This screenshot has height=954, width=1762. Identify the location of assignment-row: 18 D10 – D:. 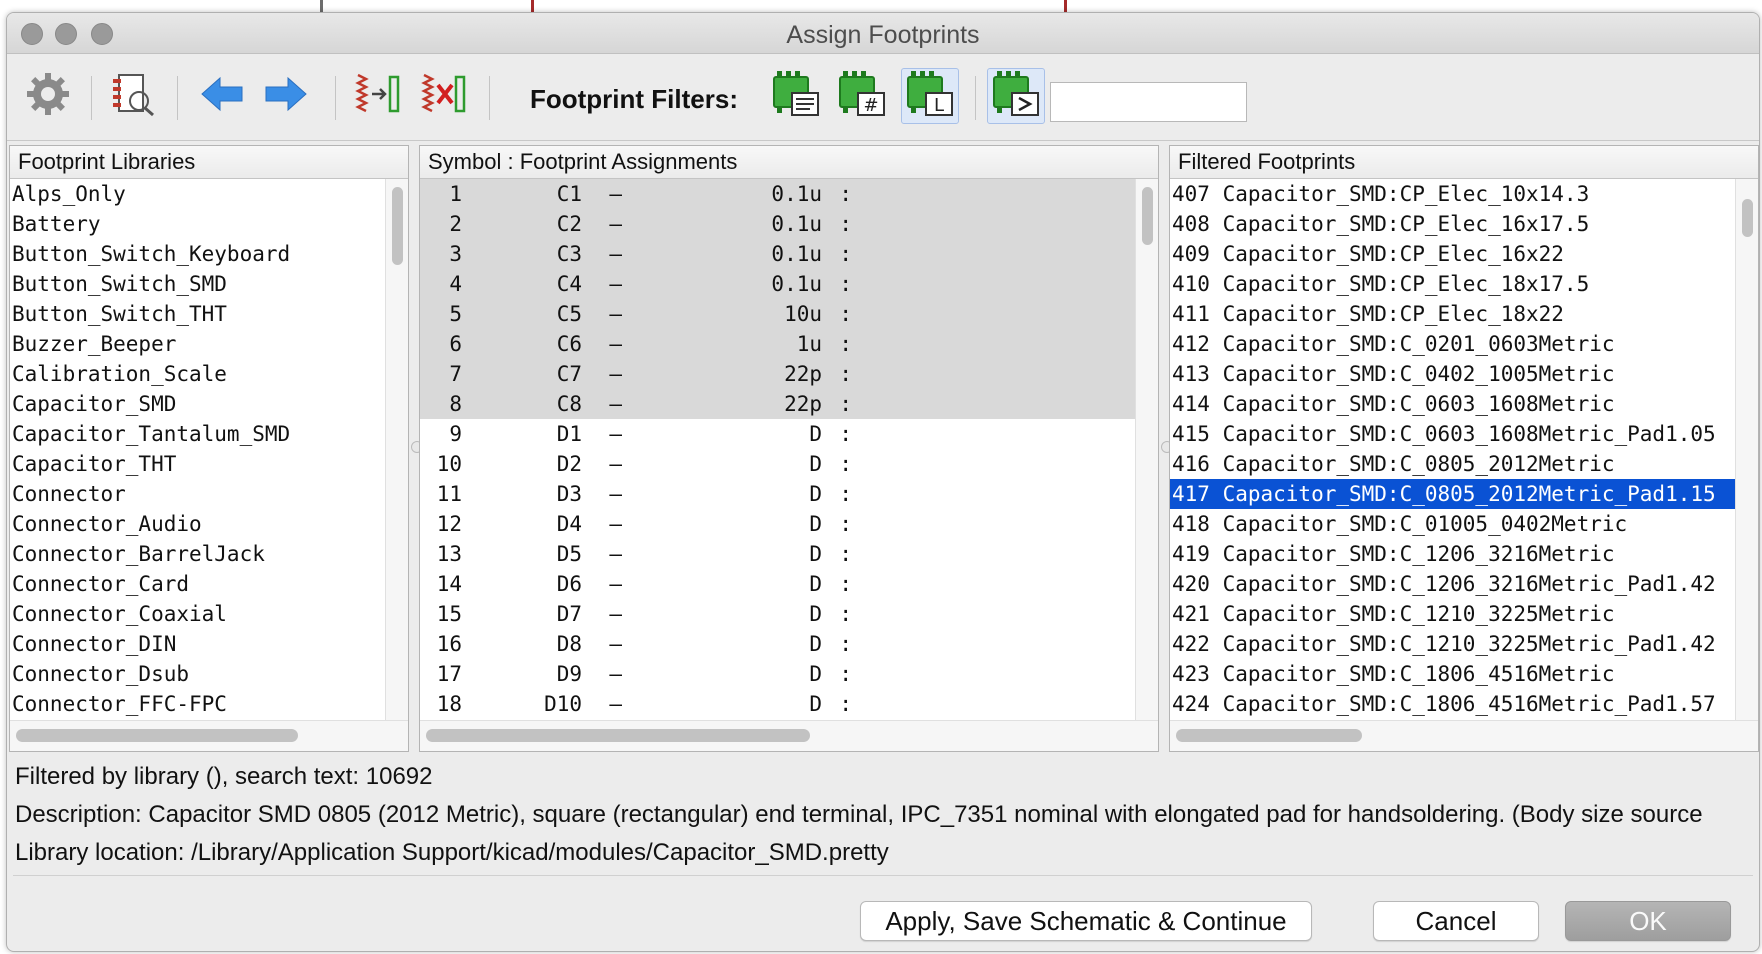
(778, 704).